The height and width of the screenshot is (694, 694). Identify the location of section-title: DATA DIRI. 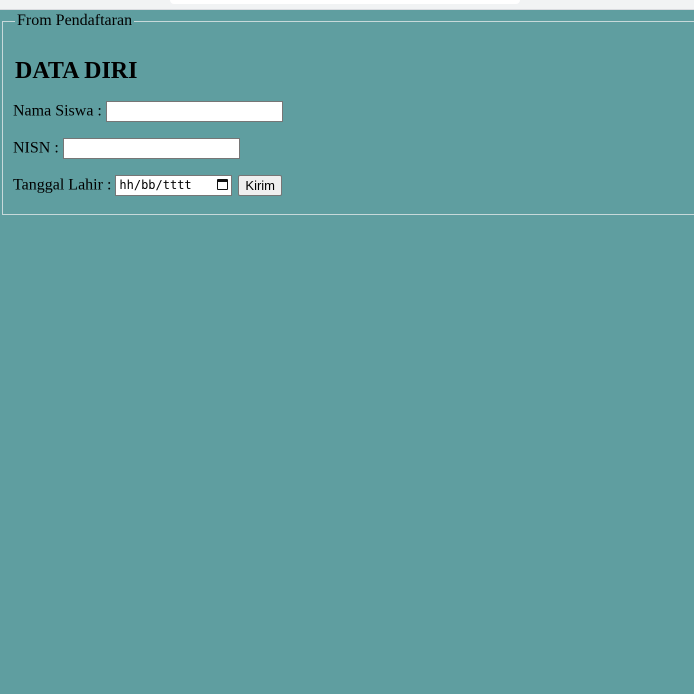
(76, 71).